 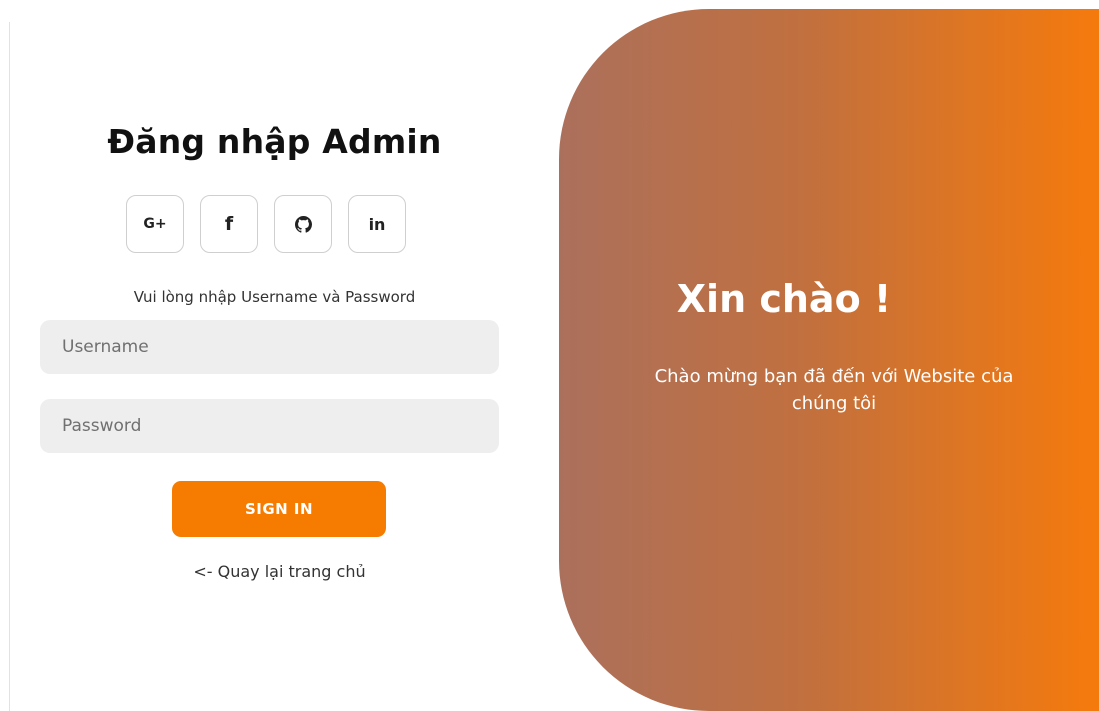 What do you see at coordinates (274, 141) in the screenshot?
I see `page-title: Đăng nhập Admin` at bounding box center [274, 141].